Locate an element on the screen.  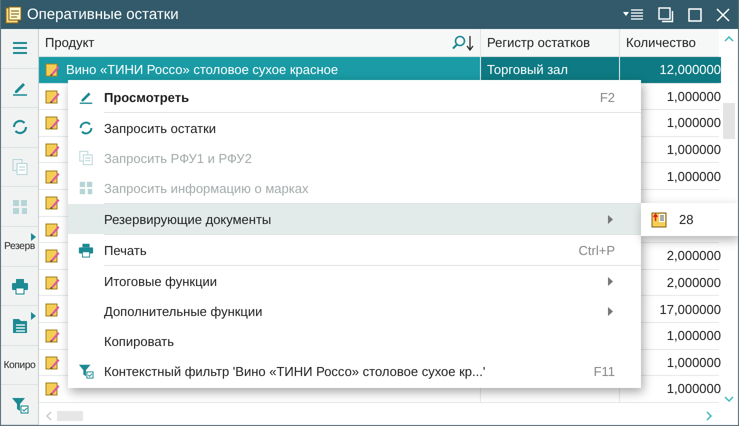
toolbar-button: Копиро is located at coordinates (20, 365).